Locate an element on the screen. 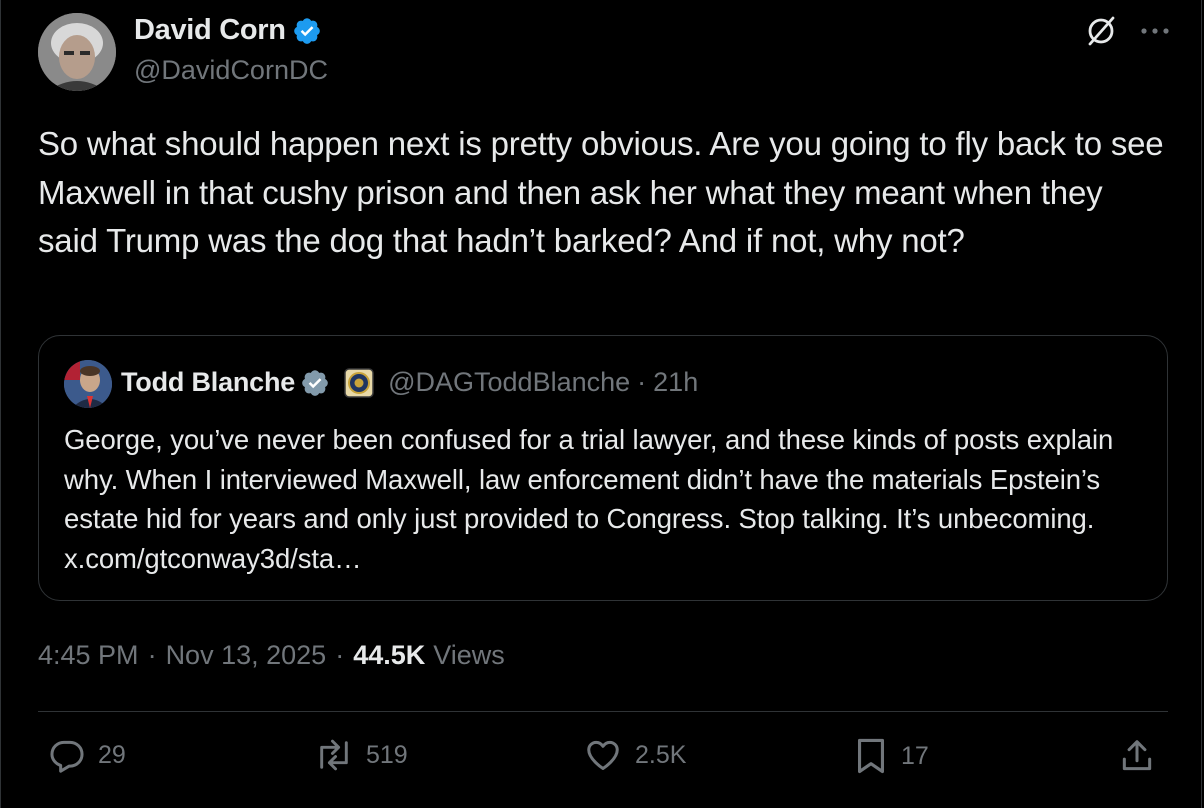 Image resolution: width=1204 pixels, height=808 pixels. doj-seal-icon is located at coordinates (359, 382).